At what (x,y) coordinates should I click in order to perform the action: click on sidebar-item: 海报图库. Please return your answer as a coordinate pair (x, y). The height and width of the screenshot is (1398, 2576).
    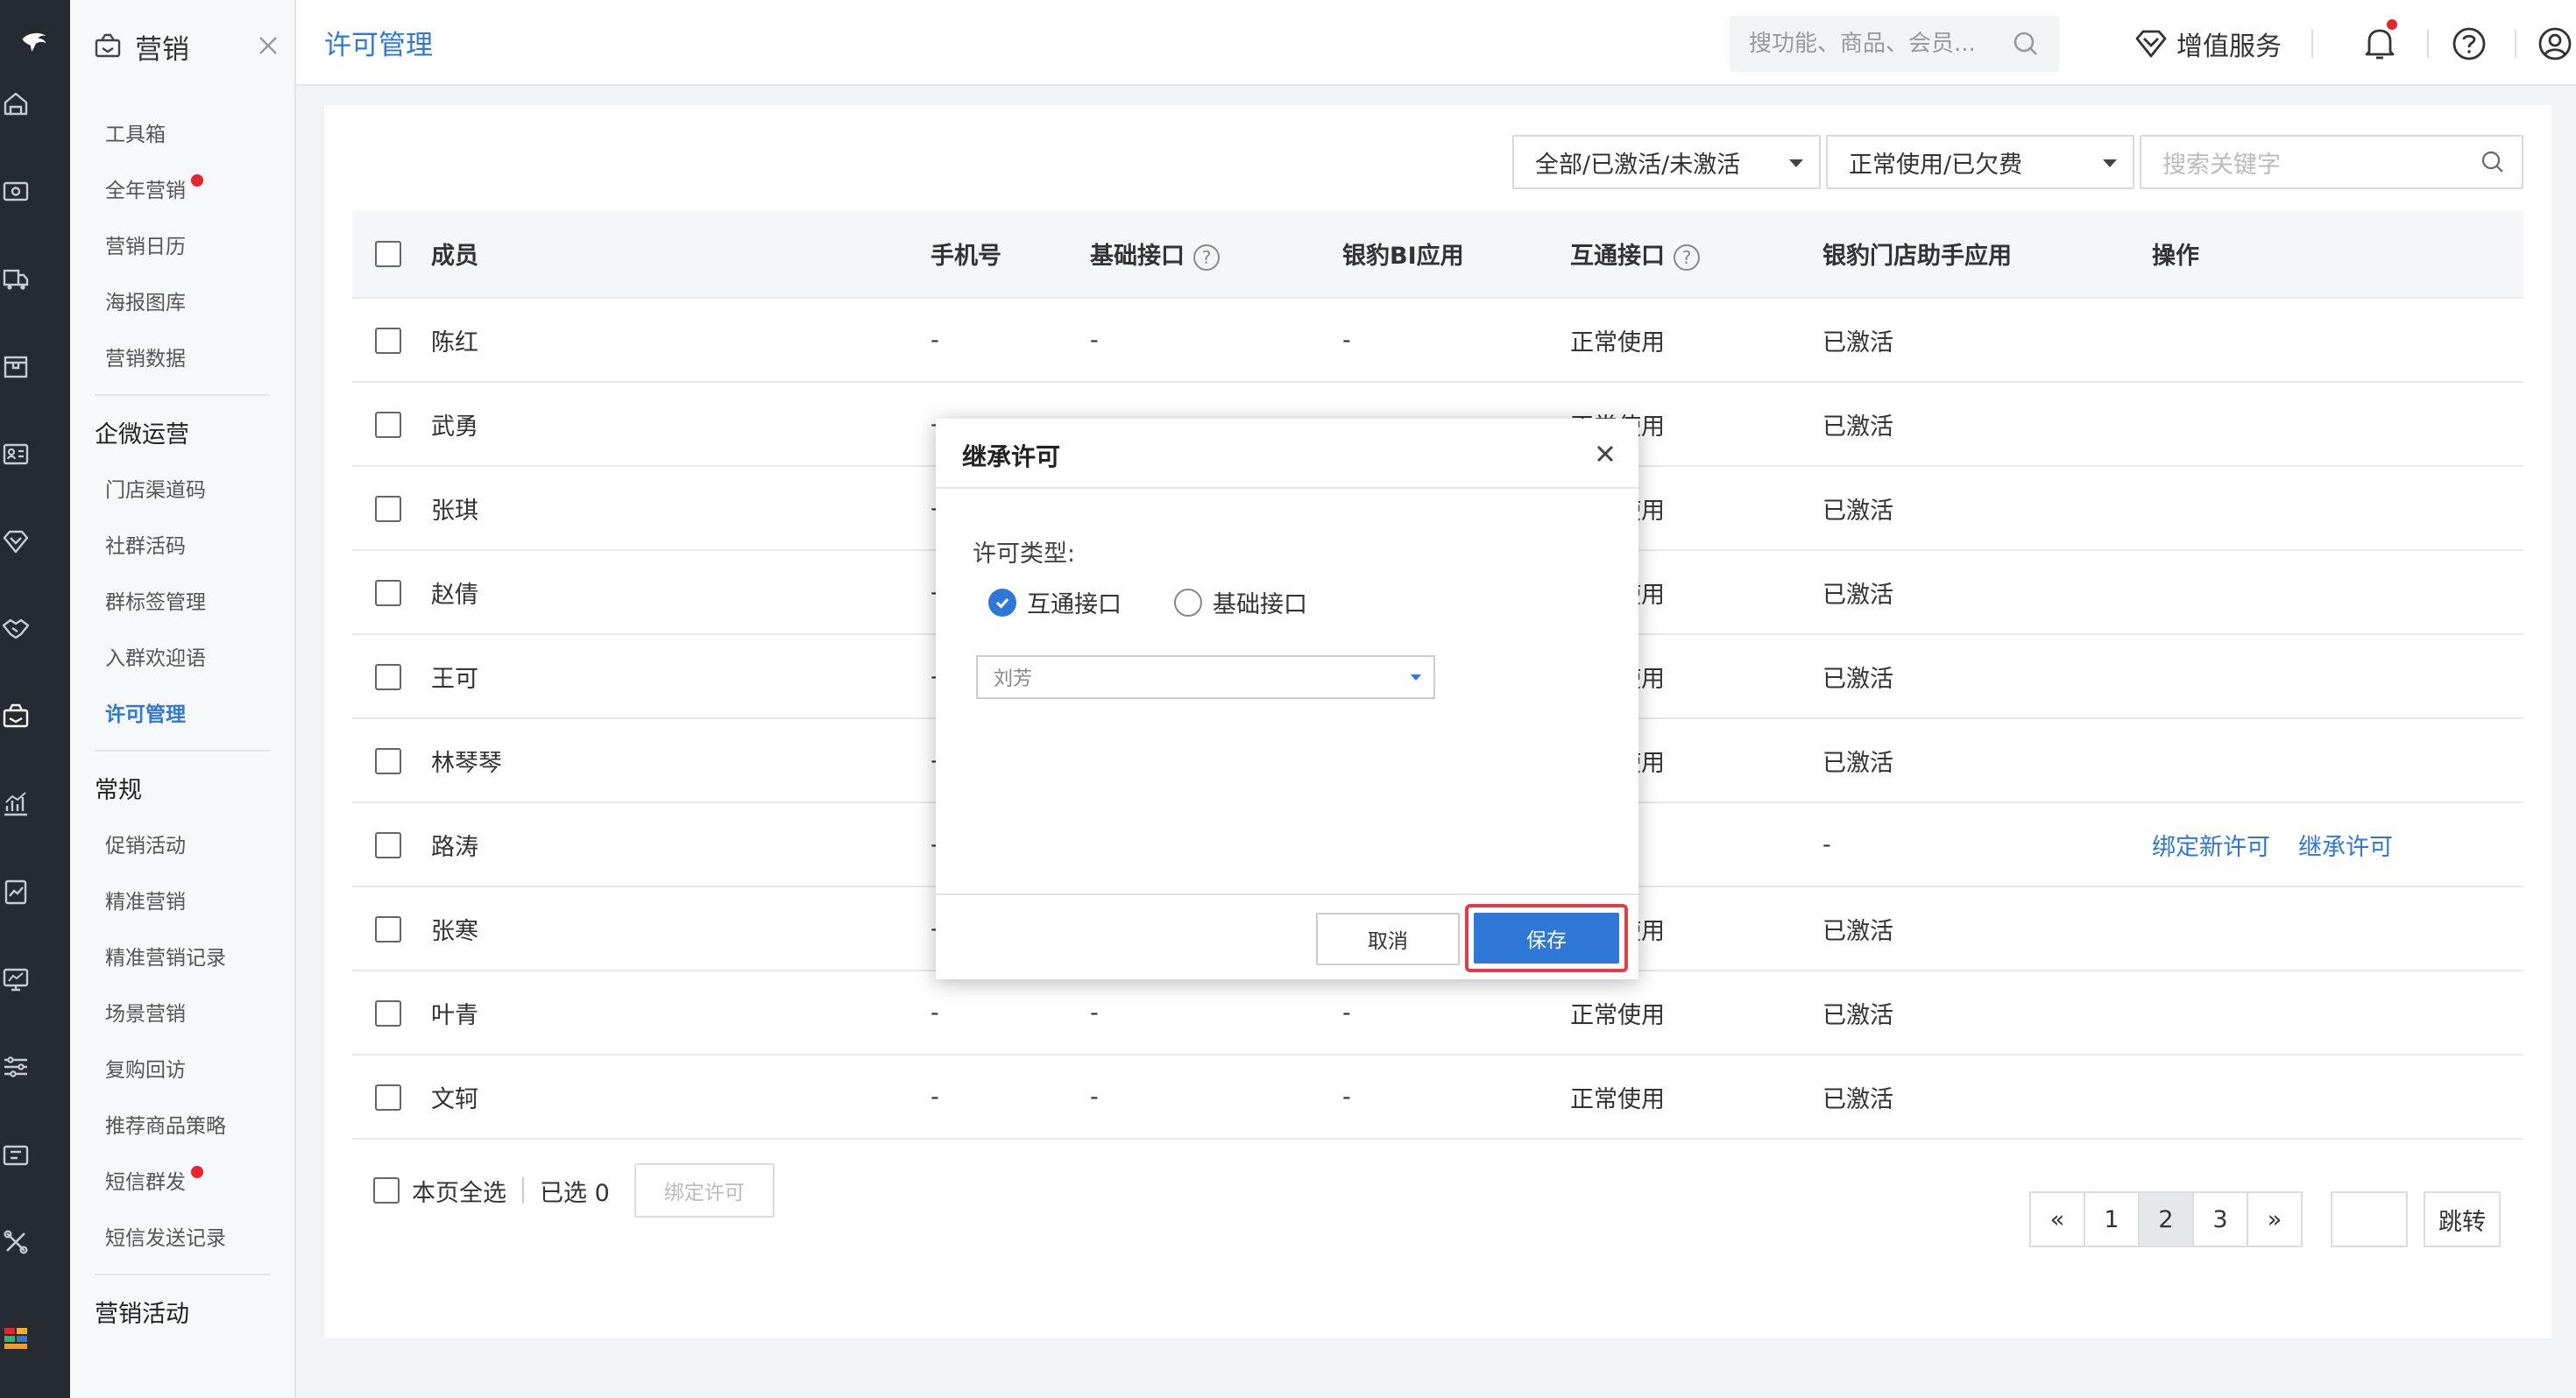
    Looking at the image, I should click on (145, 300).